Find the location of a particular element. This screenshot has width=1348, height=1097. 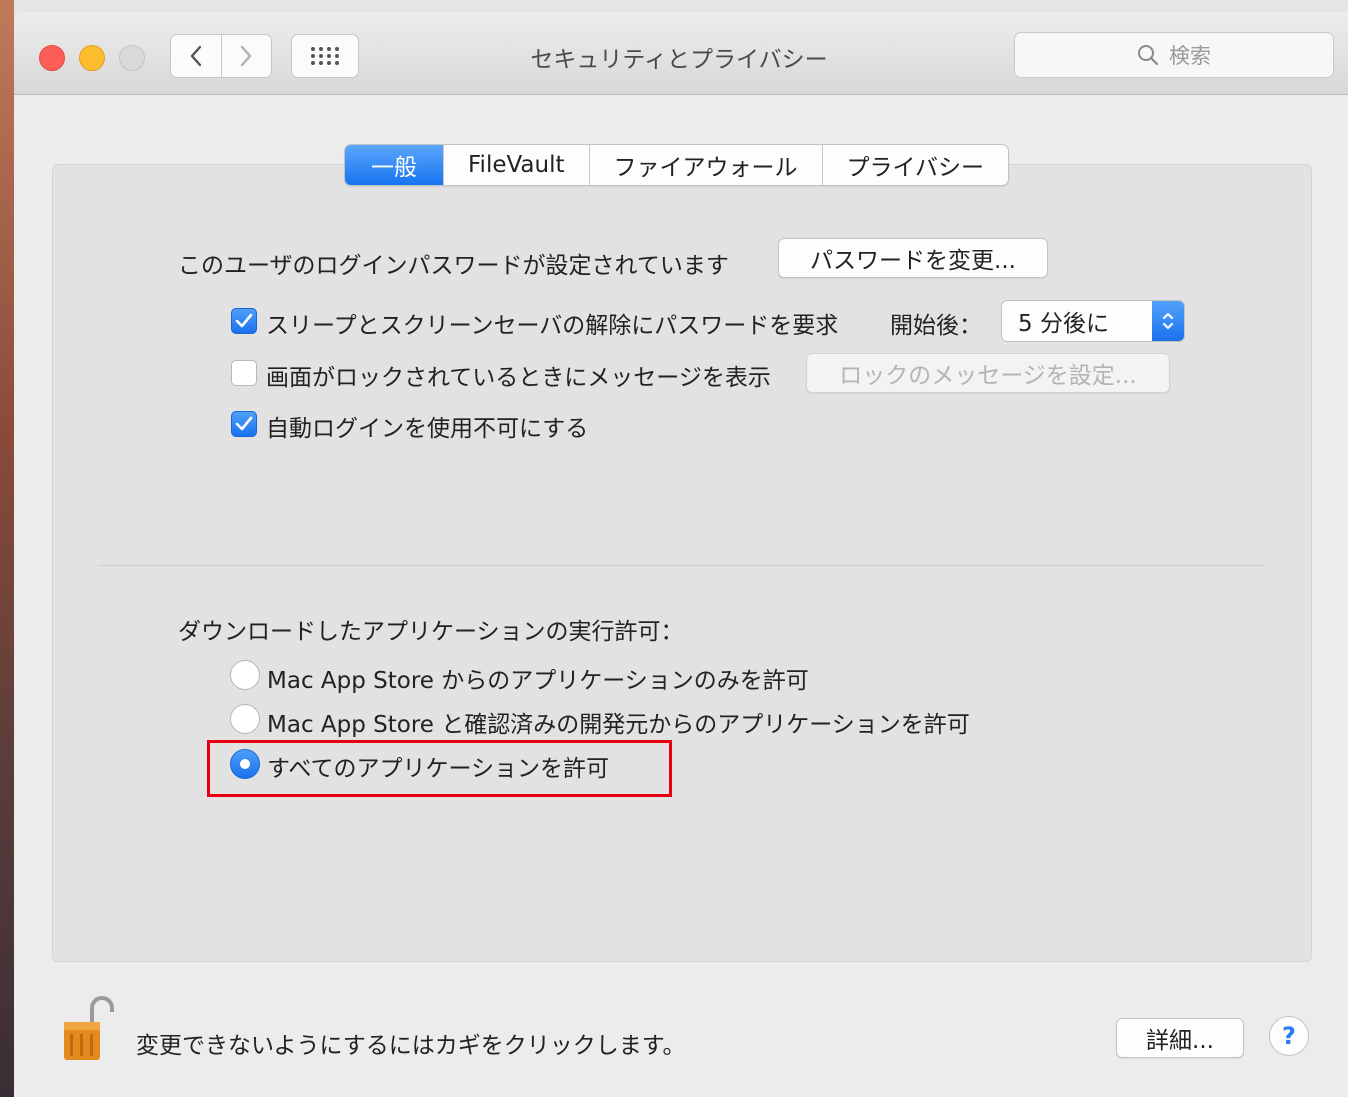

chevron-right-icon is located at coordinates (246, 56).